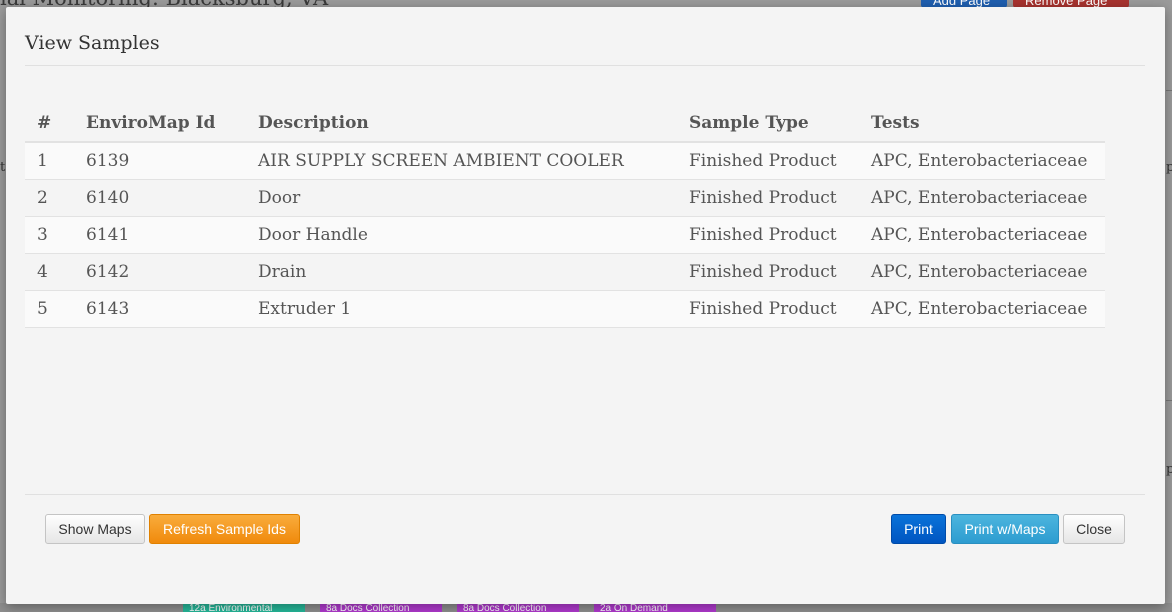 The width and height of the screenshot is (1172, 612). What do you see at coordinates (1005, 529) in the screenshot?
I see `print-with-maps-button: Print w/Maps` at bounding box center [1005, 529].